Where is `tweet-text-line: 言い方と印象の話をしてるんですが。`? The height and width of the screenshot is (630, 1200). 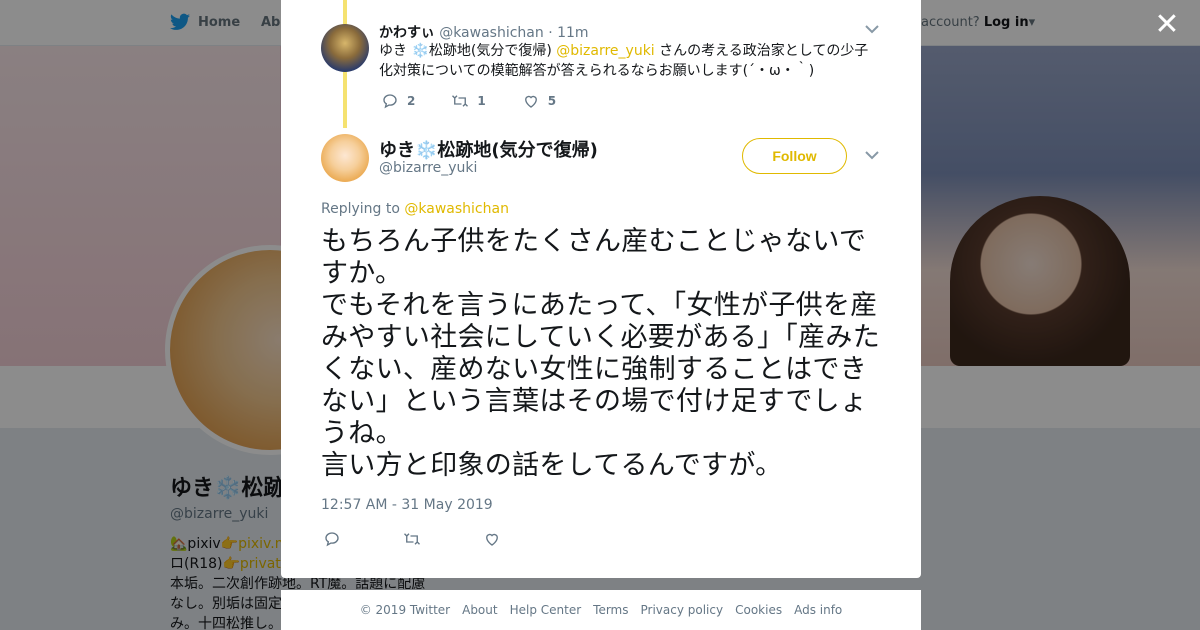 tweet-text-line: 言い方と印象の話をしてるんですが。 is located at coordinates (552, 465).